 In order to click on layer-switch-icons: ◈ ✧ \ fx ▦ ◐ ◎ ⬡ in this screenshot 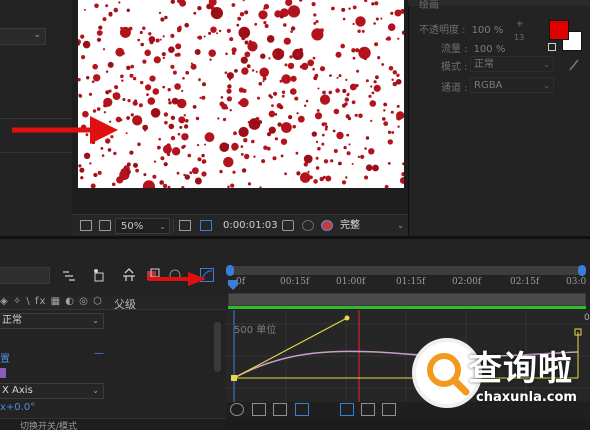, I will do `click(51, 301)`.